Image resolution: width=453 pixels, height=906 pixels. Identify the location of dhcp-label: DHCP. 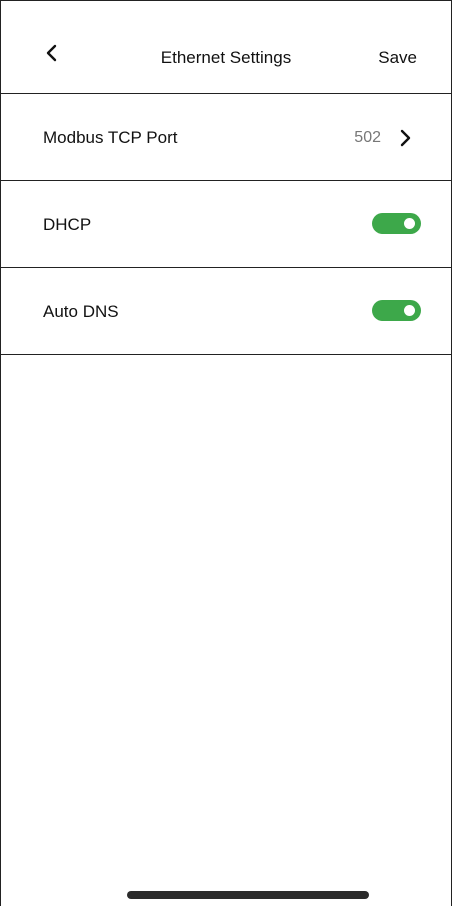
(67, 224).